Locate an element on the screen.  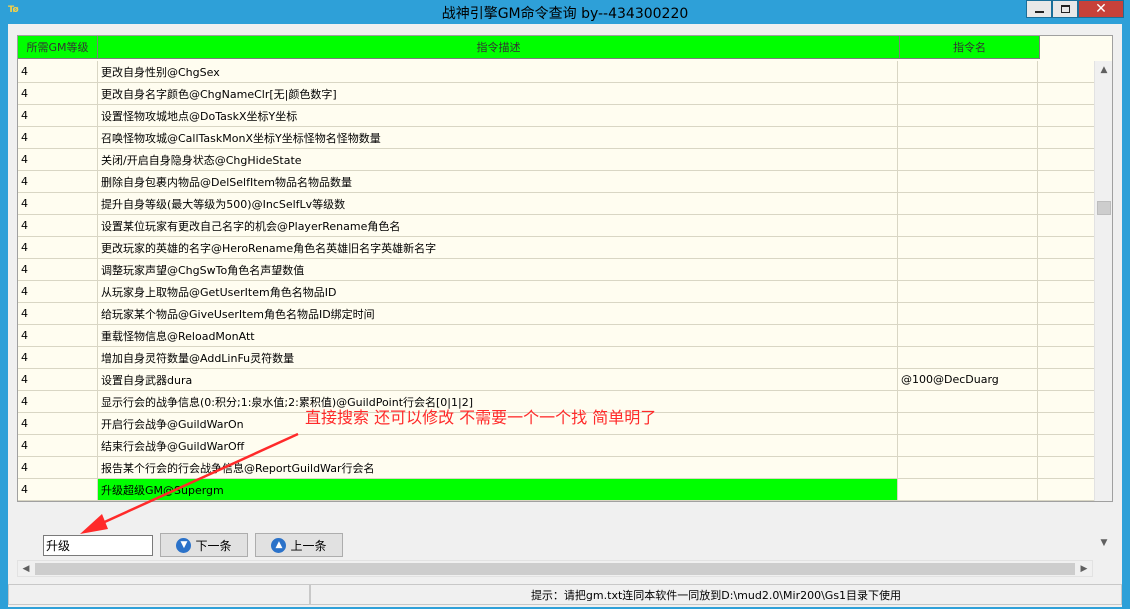
cell-description: 召唤怪物攻城@CallTaskMonX坐标Y坐标怪物名怪物数量 is located at coordinates (498, 138).